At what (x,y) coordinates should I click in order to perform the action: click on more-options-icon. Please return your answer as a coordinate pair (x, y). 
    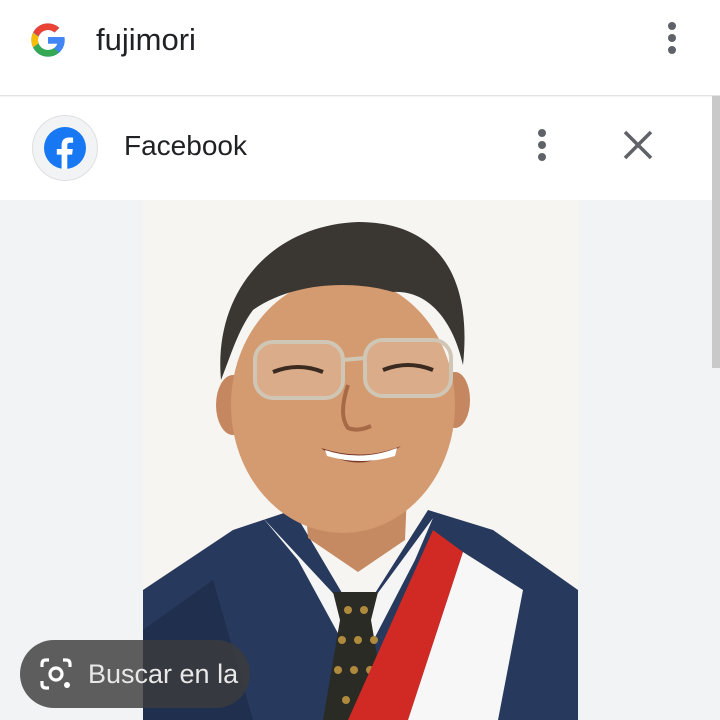
    Looking at the image, I should click on (672, 42).